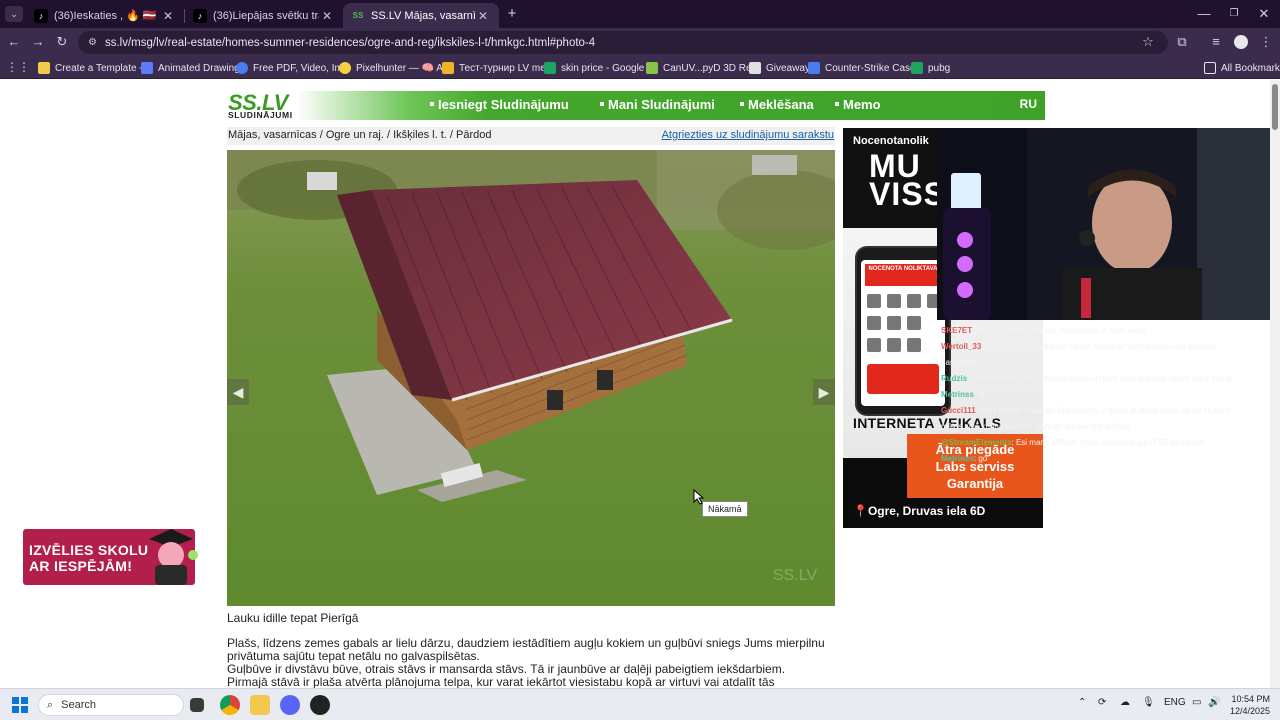 The width and height of the screenshot is (1280, 720). I want to click on school-ad-banner: IZVĒLIES SKOLU AR IESPĒJĀM!, so click(110, 557).